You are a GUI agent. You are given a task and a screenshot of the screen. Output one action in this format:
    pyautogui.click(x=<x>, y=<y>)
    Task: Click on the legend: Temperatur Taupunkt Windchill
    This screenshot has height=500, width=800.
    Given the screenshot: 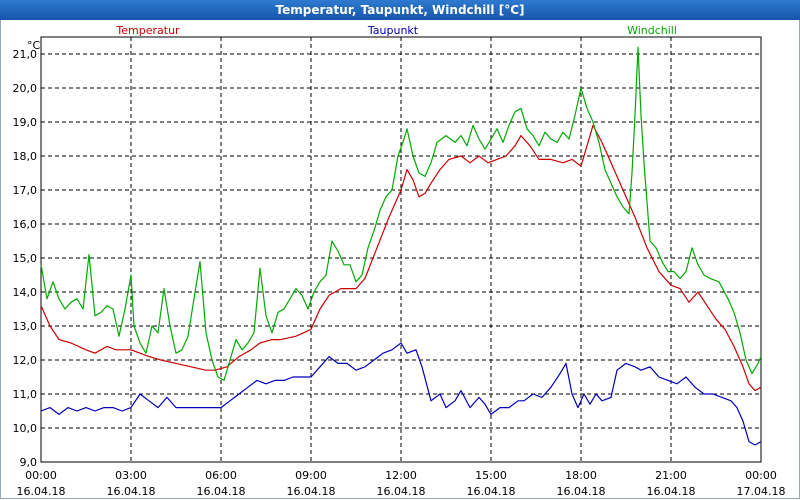 What is the action you would take?
    pyautogui.click(x=396, y=30)
    